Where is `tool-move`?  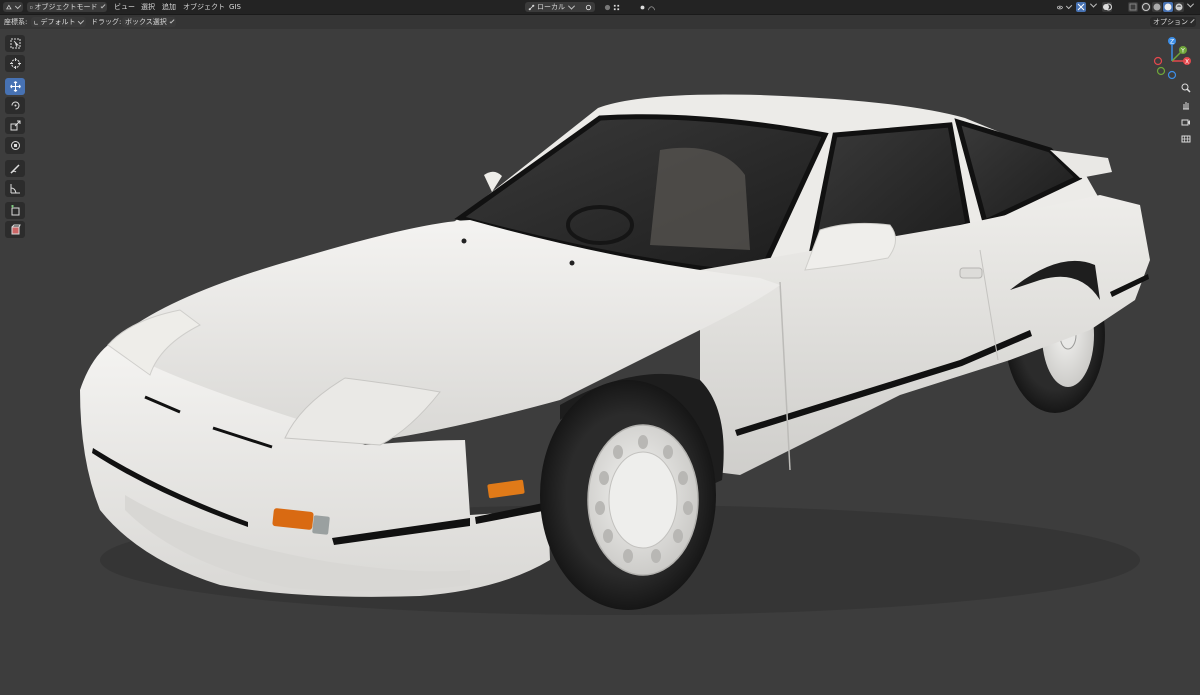 tool-move is located at coordinates (15, 86).